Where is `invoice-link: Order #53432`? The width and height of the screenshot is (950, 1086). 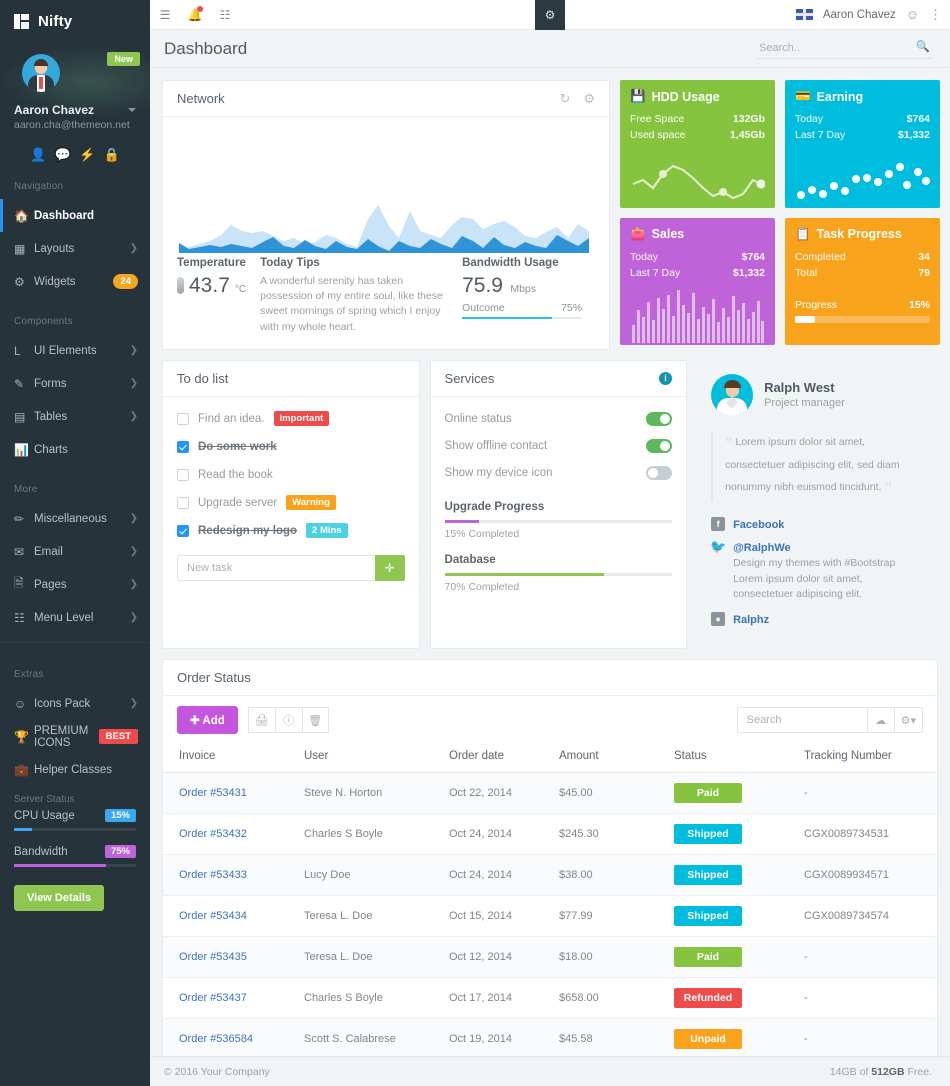
invoice-link: Order #53432 is located at coordinates (213, 834).